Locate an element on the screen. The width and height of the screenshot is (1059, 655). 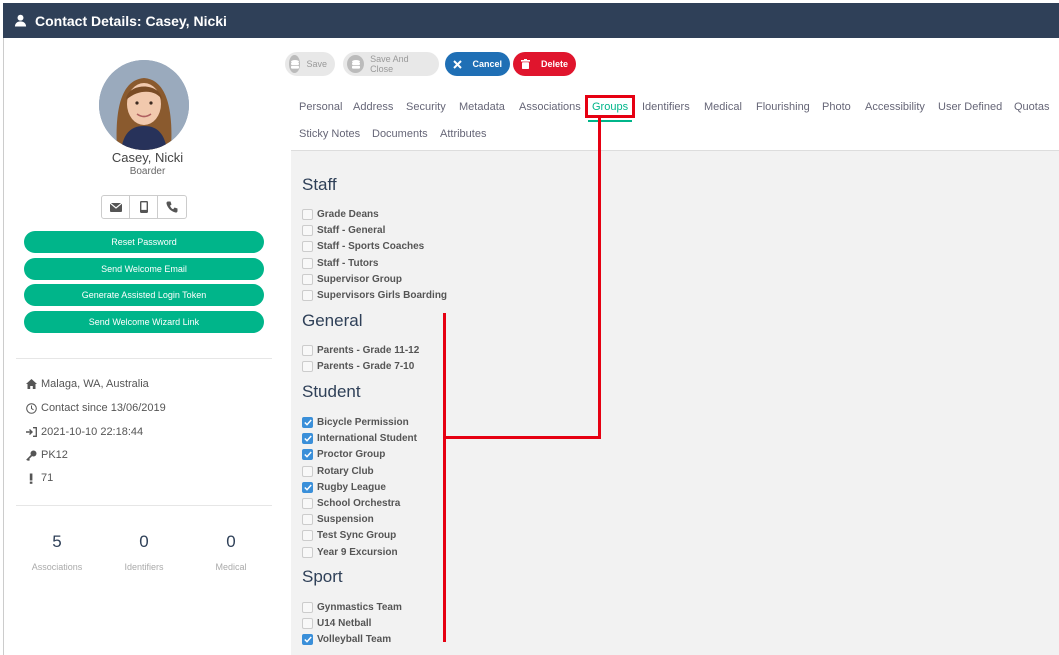
group-label: Gynmastics Team is located at coordinates (359, 607).